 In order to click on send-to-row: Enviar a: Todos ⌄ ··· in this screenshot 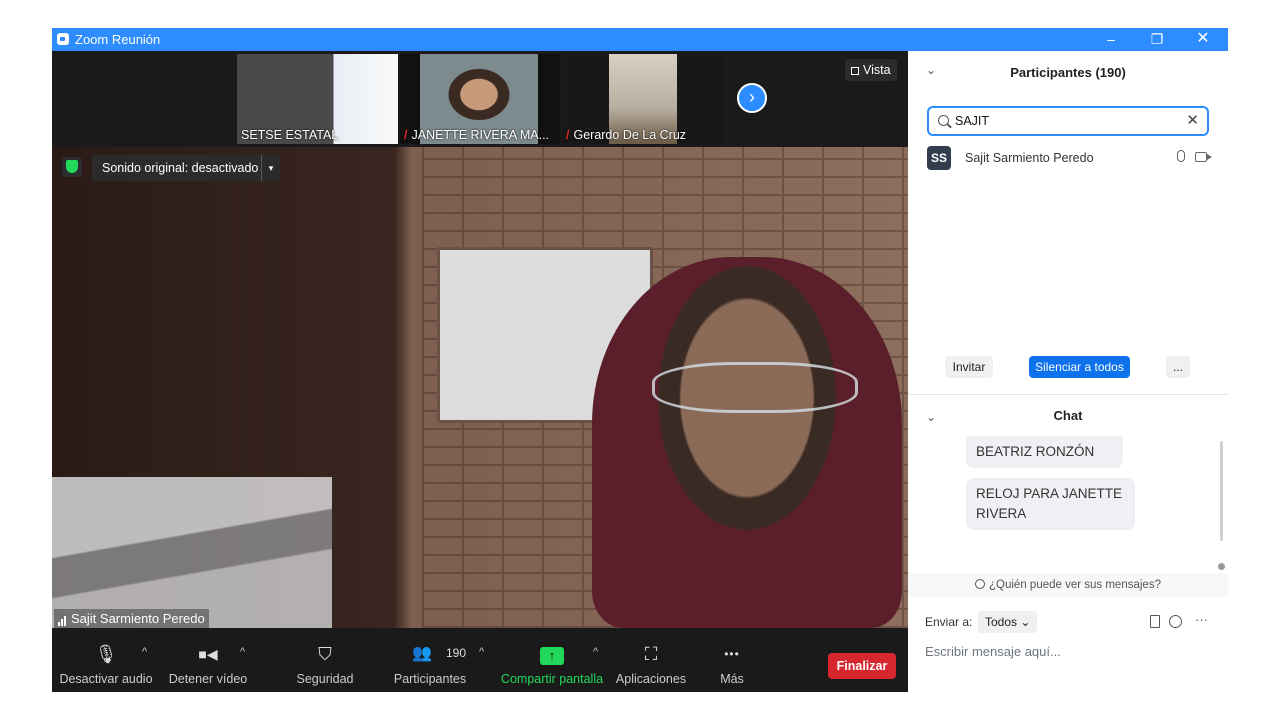, I will do `click(1075, 623)`.